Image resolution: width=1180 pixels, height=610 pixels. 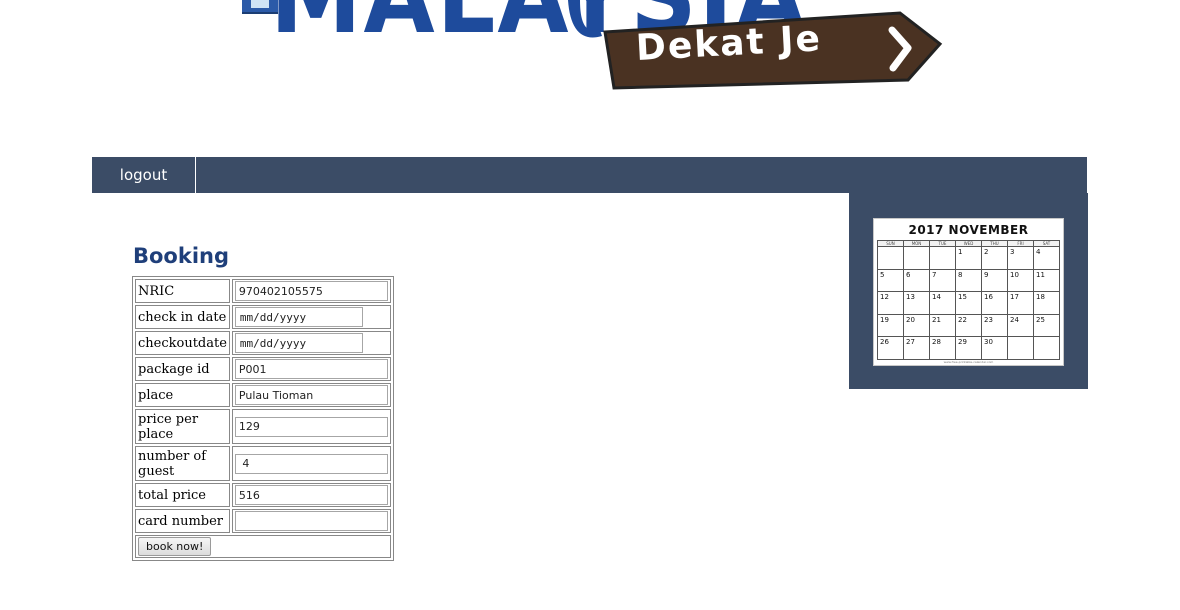 What do you see at coordinates (916, 325) in the screenshot?
I see `calendar-day: 20` at bounding box center [916, 325].